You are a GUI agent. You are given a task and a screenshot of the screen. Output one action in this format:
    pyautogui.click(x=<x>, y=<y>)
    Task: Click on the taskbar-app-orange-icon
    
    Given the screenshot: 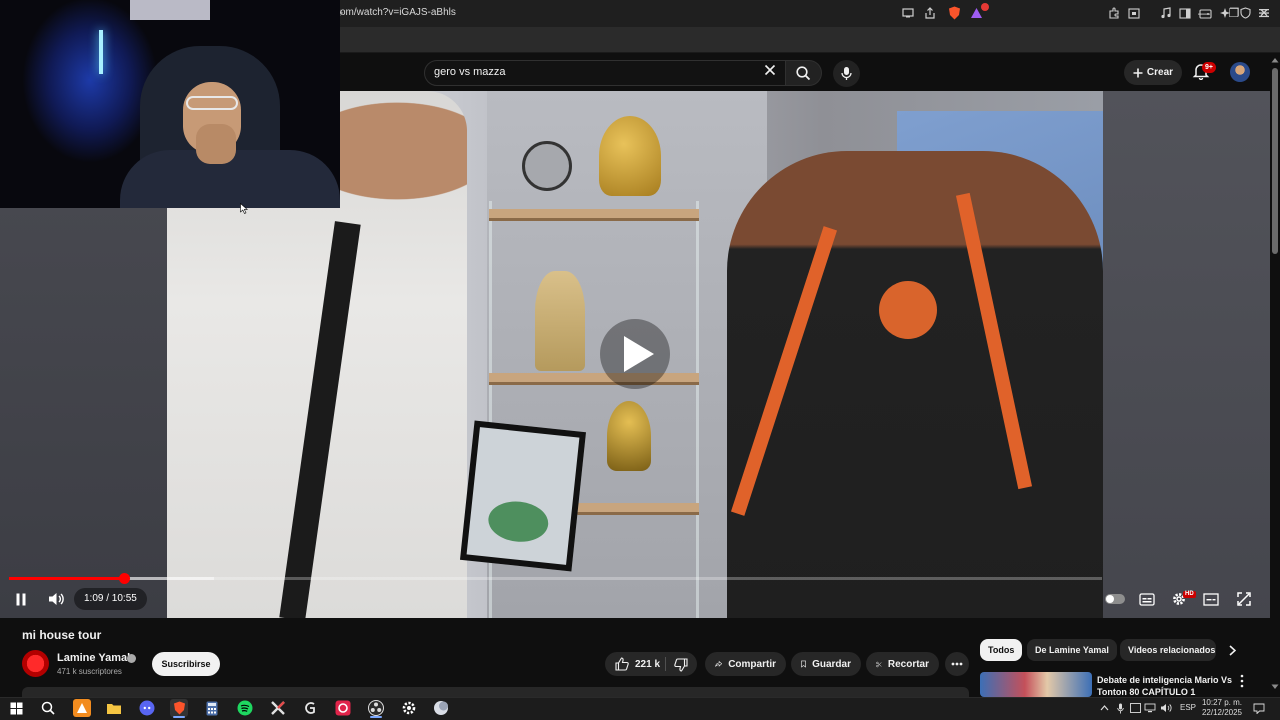 What is the action you would take?
    pyautogui.click(x=82, y=708)
    